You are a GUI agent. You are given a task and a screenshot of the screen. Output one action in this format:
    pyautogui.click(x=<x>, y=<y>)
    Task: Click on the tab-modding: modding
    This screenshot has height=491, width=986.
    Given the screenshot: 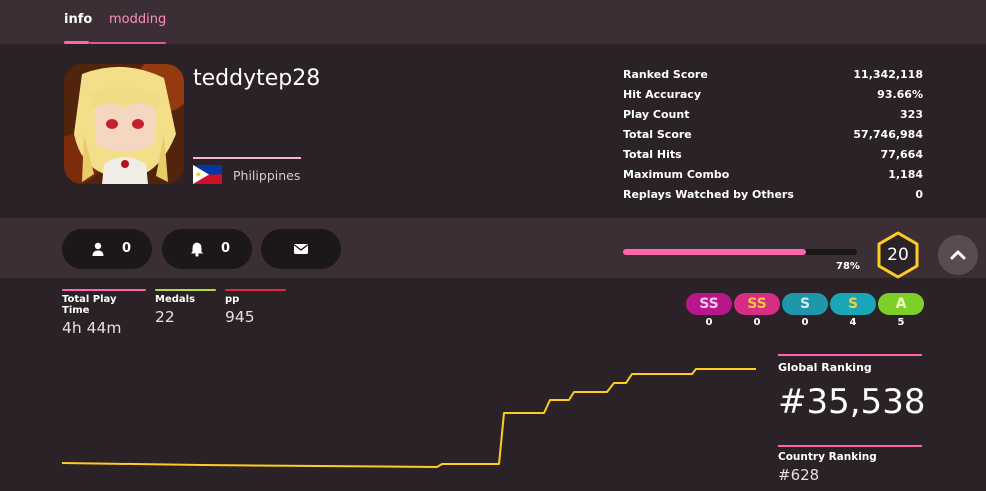 What is the action you would take?
    pyautogui.click(x=137, y=19)
    